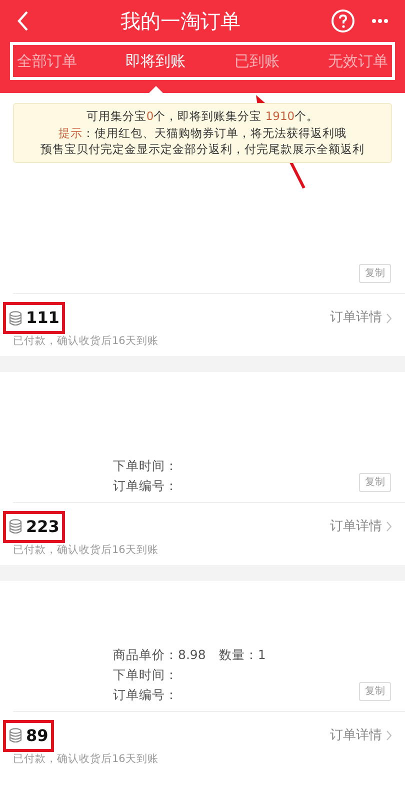 This screenshot has width=405, height=785. Describe the element at coordinates (43, 318) in the screenshot. I see `points-value: 111` at that location.